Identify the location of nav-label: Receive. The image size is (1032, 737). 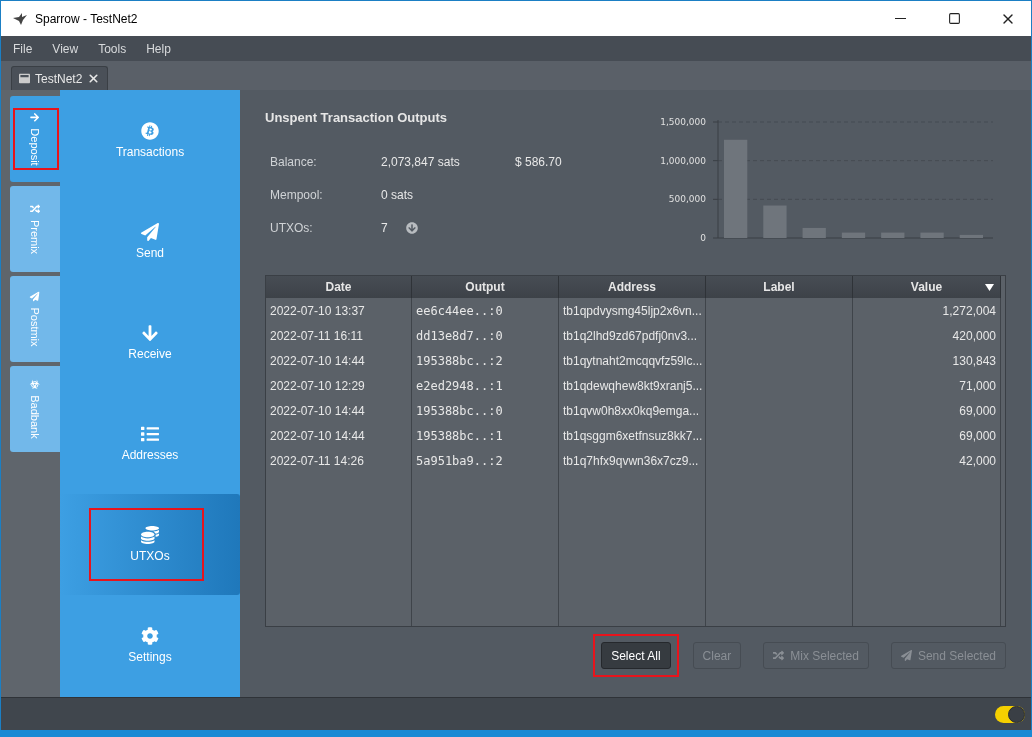
(150, 354).